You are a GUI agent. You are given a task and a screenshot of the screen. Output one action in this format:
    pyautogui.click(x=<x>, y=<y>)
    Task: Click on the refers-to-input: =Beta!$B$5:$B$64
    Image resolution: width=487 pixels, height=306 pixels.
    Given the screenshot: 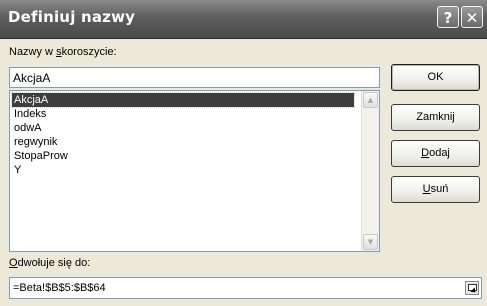 What is the action you would take?
    pyautogui.click(x=245, y=288)
    